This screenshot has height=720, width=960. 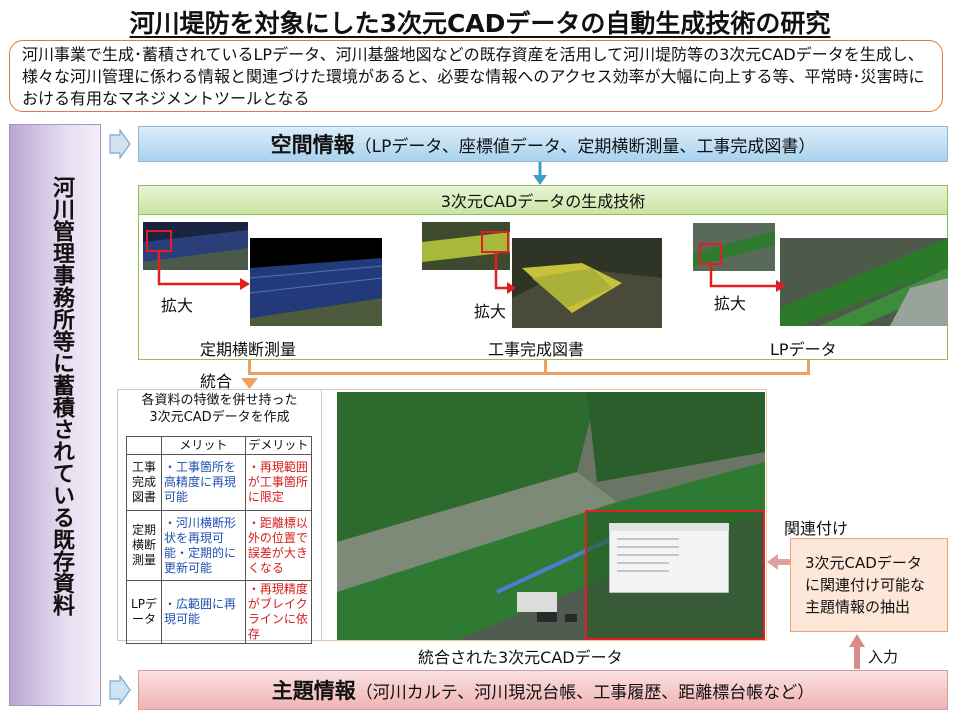 I want to click on table-row: LPデータ ・広範囲に再現可能 ・再現精度がブレイクラインに依存, so click(x=219, y=612).